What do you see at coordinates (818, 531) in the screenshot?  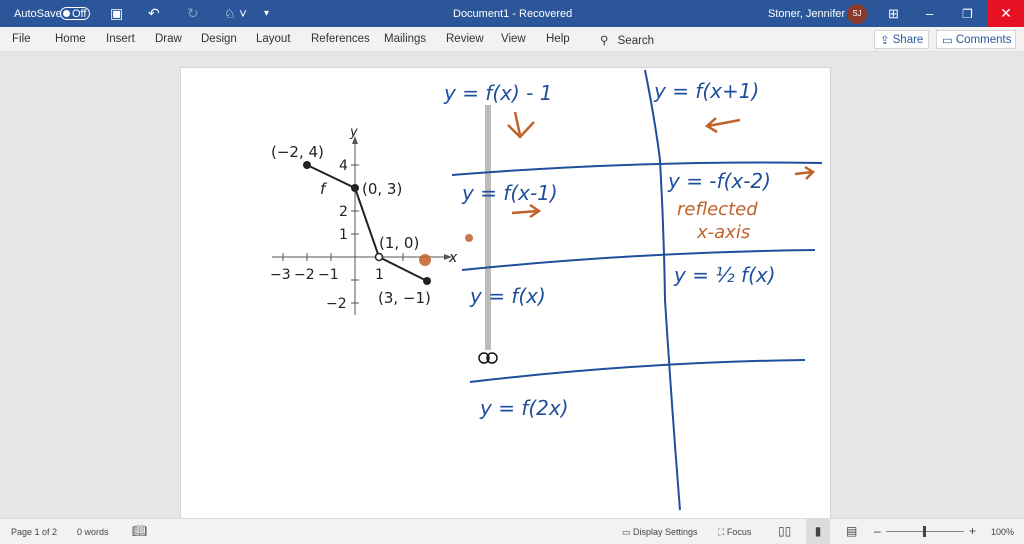 I see `print-layout-icon: ▮` at bounding box center [818, 531].